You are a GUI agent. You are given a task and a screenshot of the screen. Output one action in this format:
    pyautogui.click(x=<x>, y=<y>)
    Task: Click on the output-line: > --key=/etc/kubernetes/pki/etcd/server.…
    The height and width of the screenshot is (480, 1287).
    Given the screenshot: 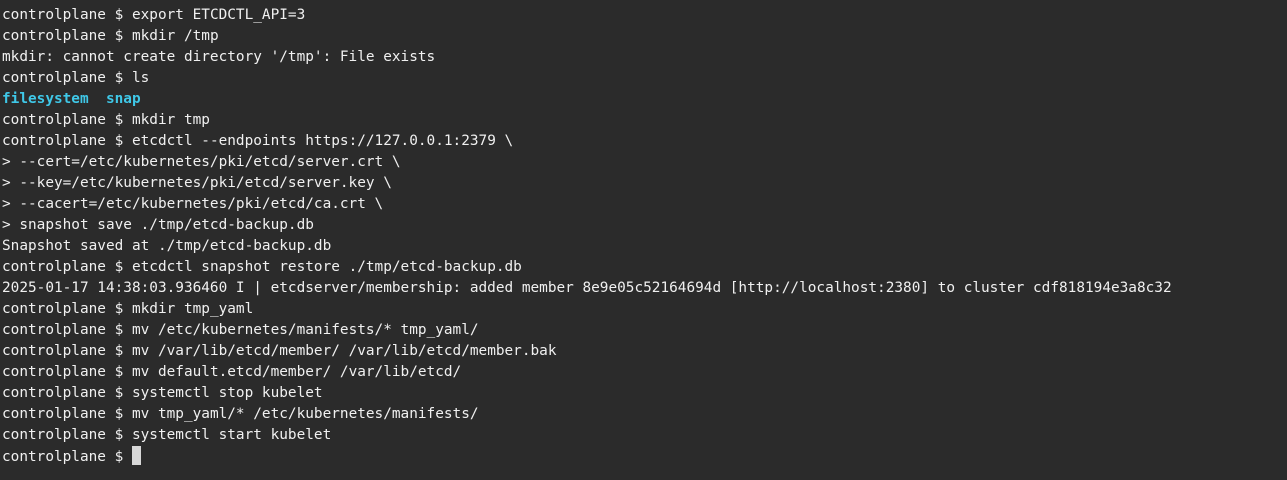 What is the action you would take?
    pyautogui.click(x=644, y=183)
    